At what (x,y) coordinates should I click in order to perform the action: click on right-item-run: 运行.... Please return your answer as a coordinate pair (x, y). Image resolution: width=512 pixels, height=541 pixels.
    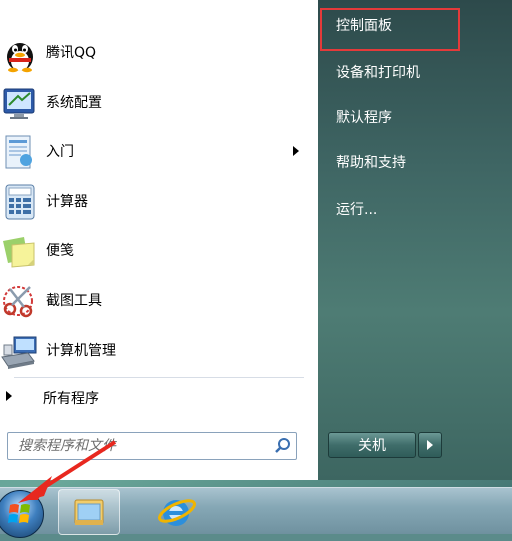
    Looking at the image, I should click on (356, 209).